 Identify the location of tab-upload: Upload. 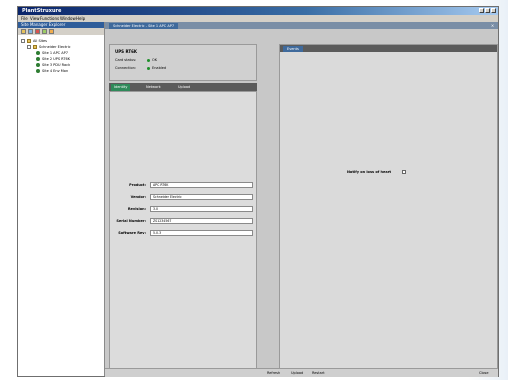
(184, 87).